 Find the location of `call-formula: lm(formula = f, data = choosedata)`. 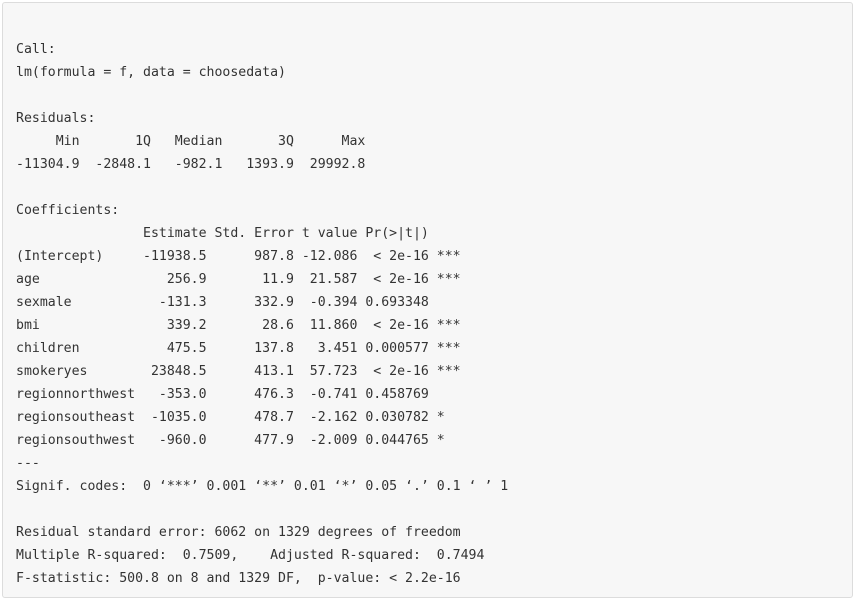

call-formula: lm(formula = f, data = choosedata) is located at coordinates (151, 72).